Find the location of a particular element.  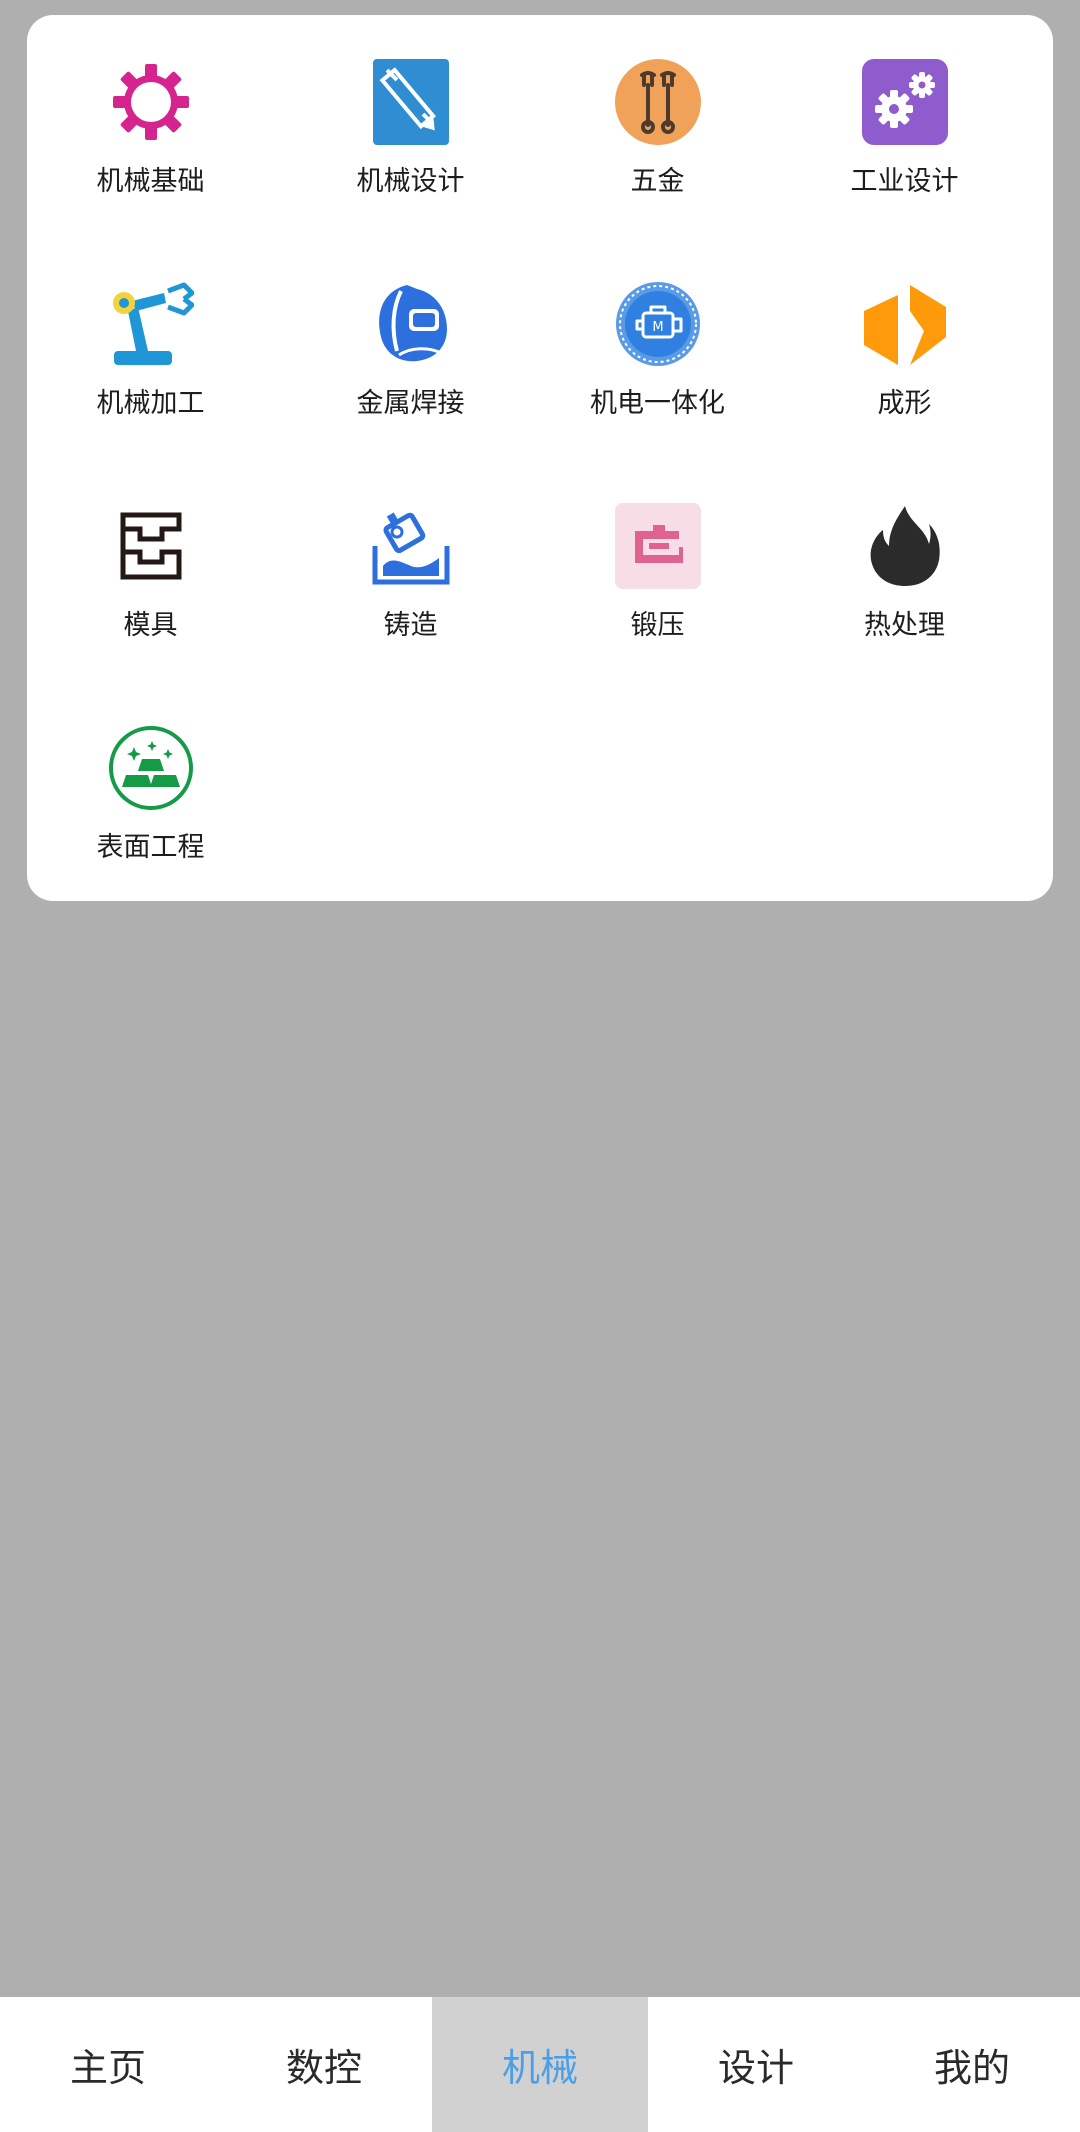

tab-home: 主页 is located at coordinates (108, 2064).